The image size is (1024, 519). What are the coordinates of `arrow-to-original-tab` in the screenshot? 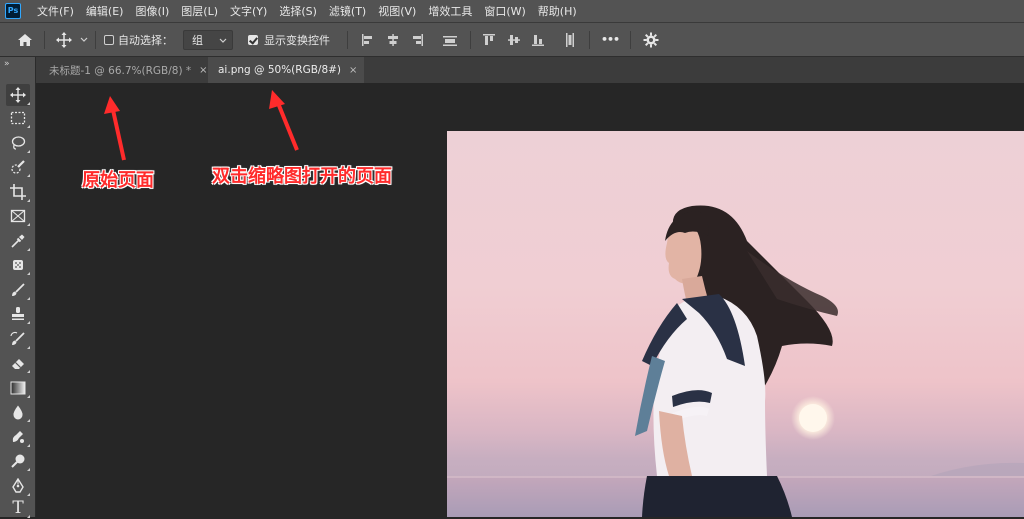 It's located at (115, 128).